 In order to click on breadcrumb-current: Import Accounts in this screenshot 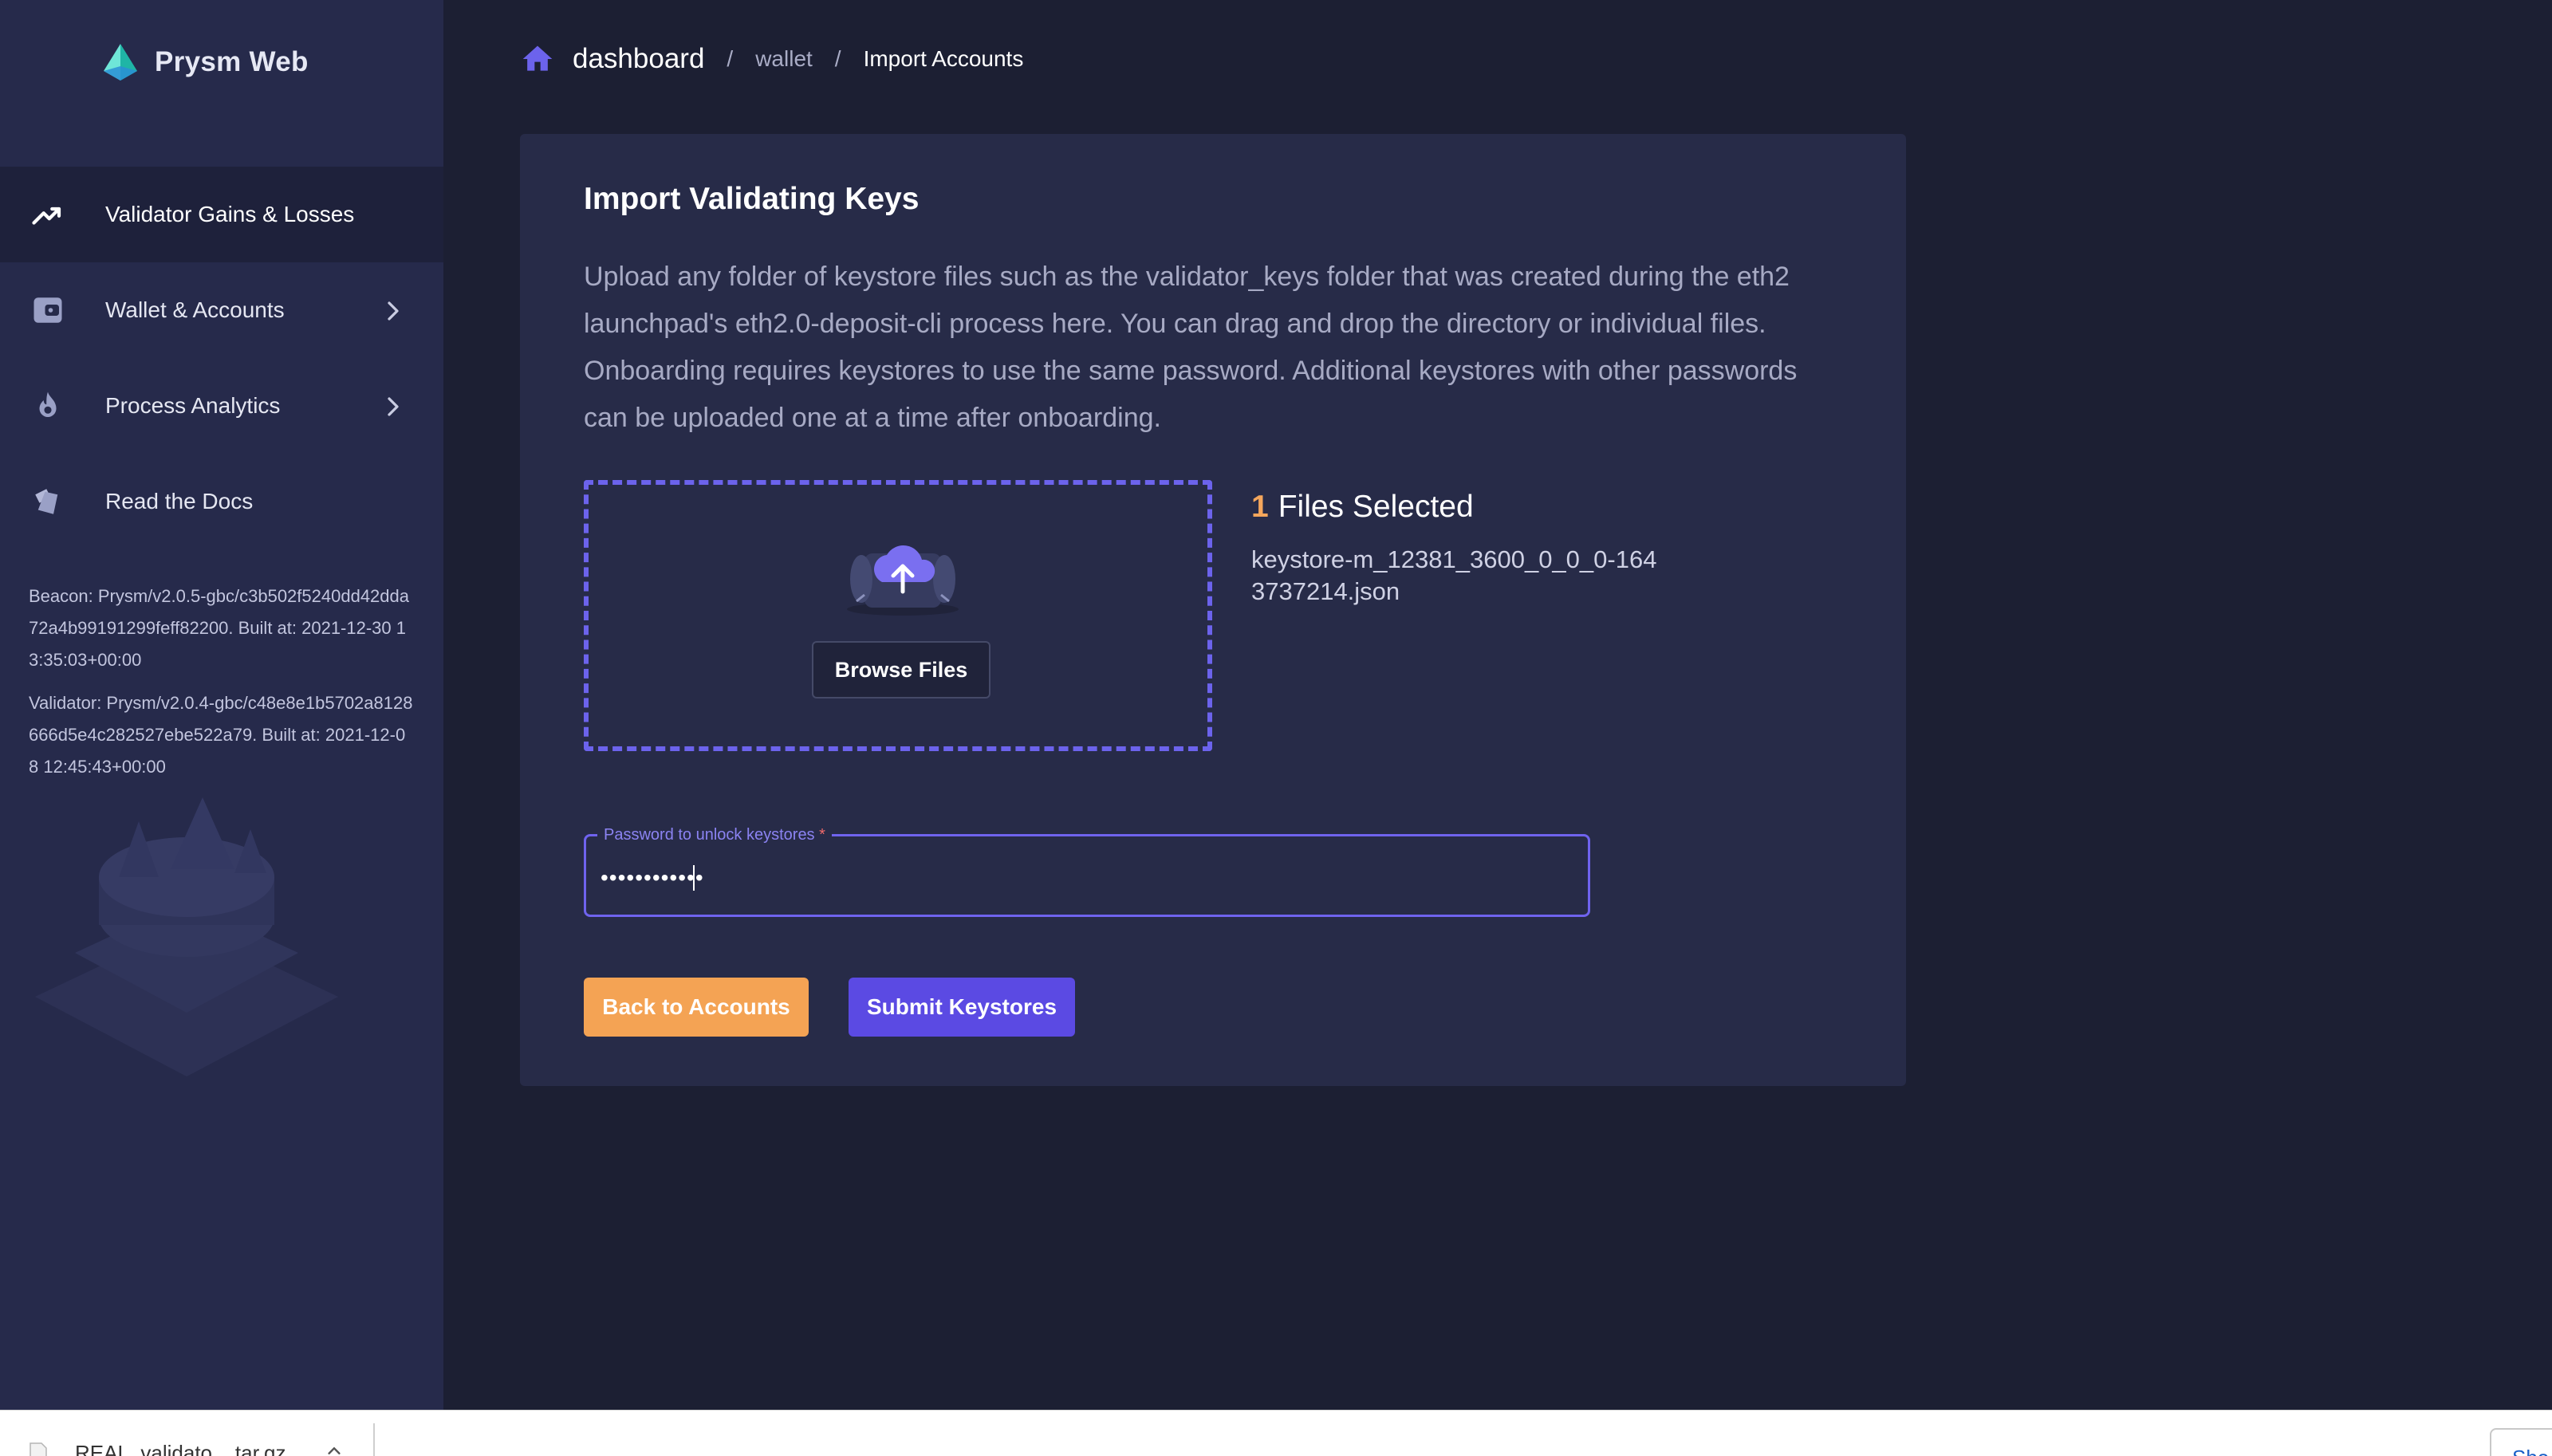, I will do `click(944, 58)`.